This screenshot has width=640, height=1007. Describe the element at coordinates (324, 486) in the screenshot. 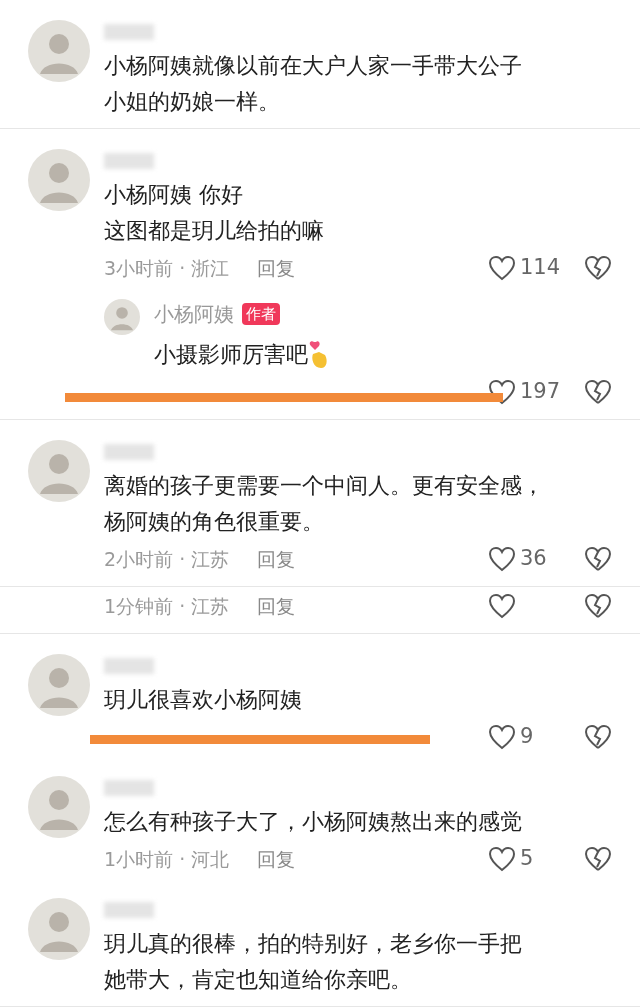

I see `comment-text: 离婚的孩子更需要一个中间人。更有安全感，` at that location.